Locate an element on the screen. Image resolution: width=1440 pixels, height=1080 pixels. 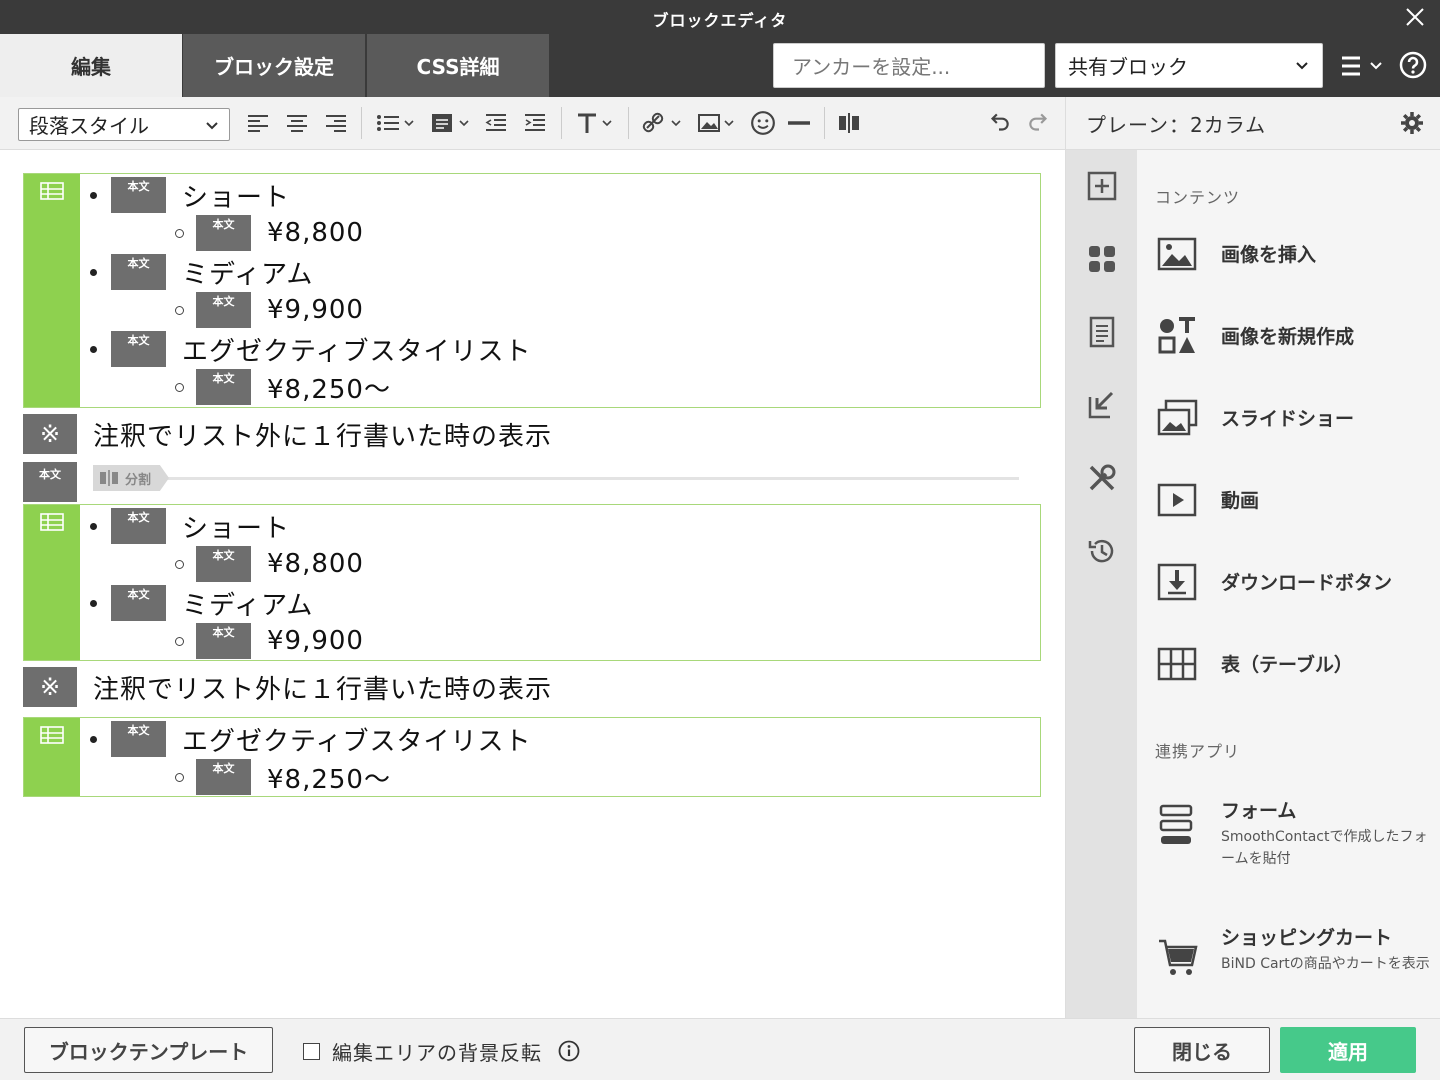
invert-background-label: 編集エリアの背景反転 is located at coordinates (437, 1051).